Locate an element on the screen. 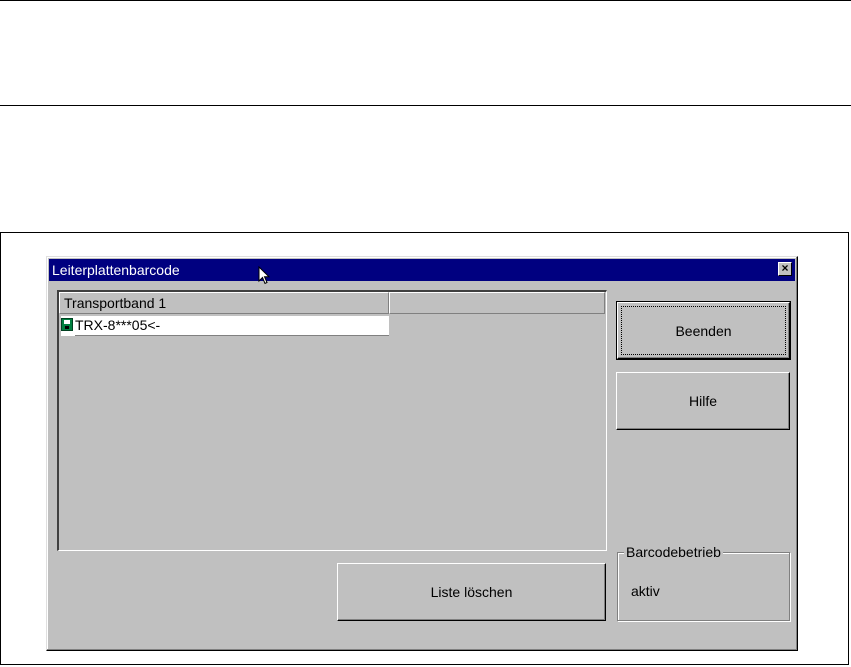 This screenshot has width=851, height=667. column-header-transportband: Transportband 1 is located at coordinates (224, 303).